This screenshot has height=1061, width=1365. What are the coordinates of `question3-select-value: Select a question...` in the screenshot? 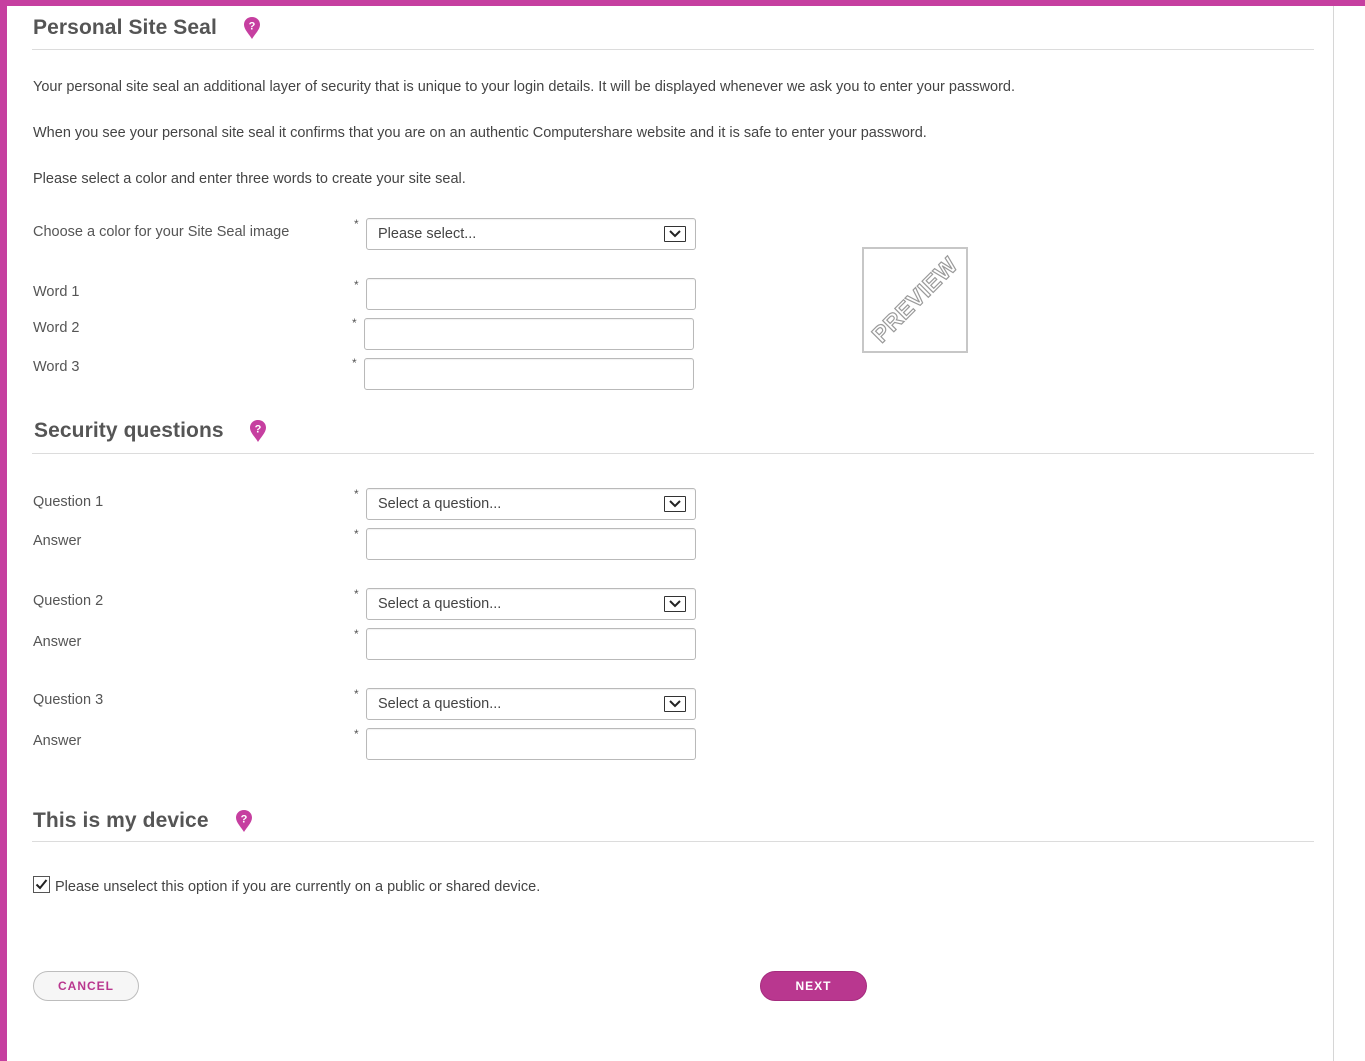 It's located at (440, 704).